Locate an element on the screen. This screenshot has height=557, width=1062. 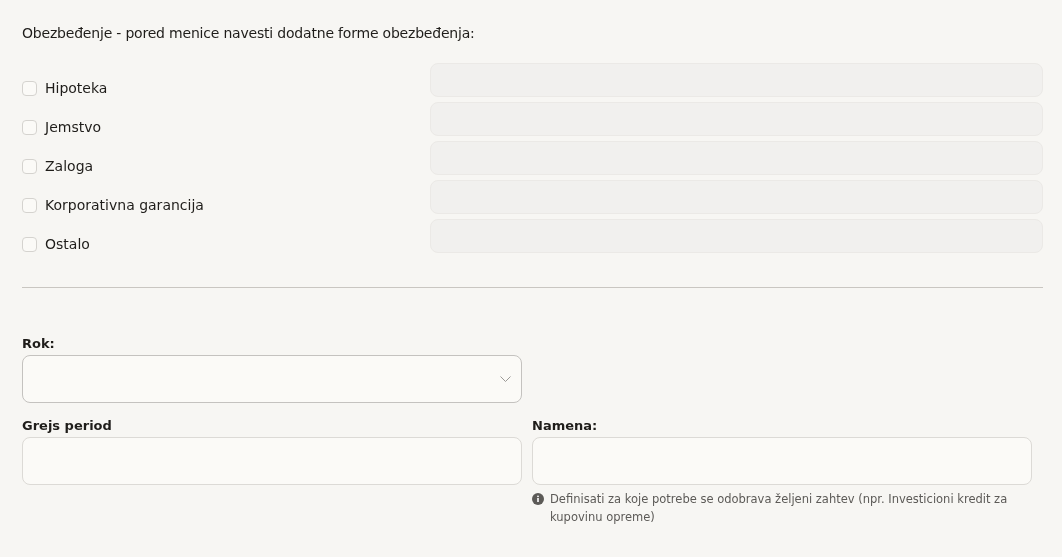
field-label: Namena: is located at coordinates (565, 425).